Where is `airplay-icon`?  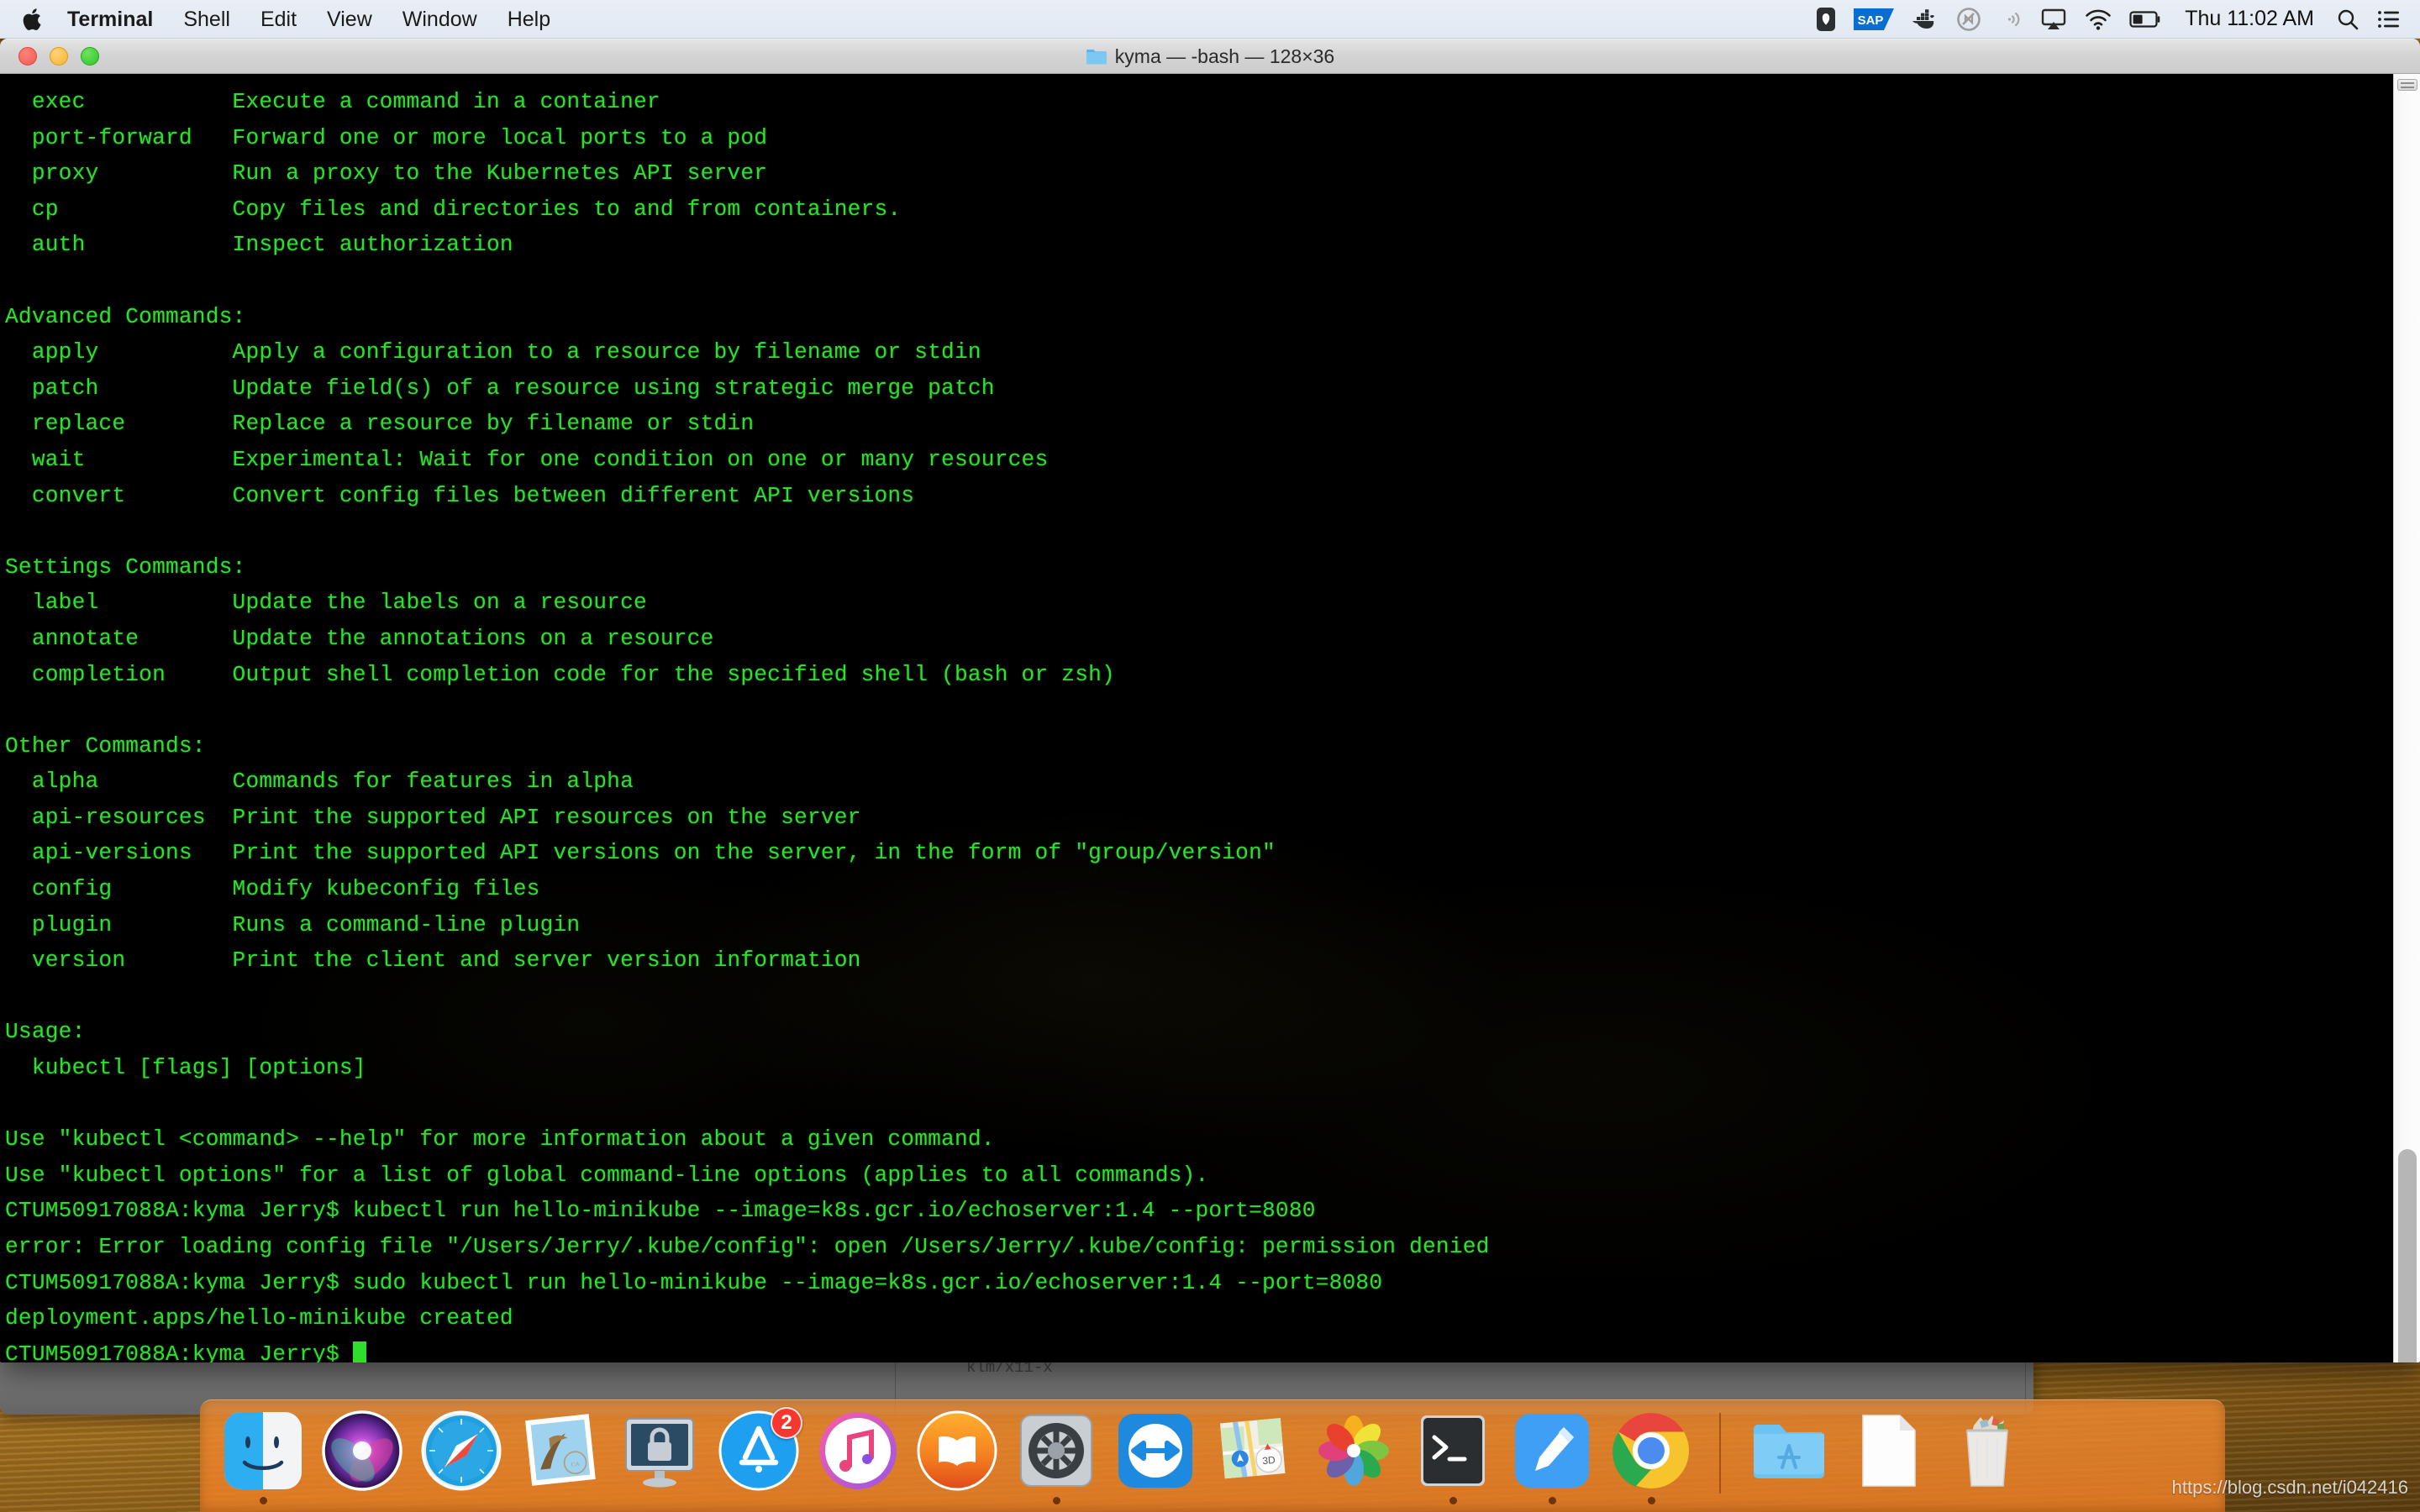 airplay-icon is located at coordinates (2053, 19).